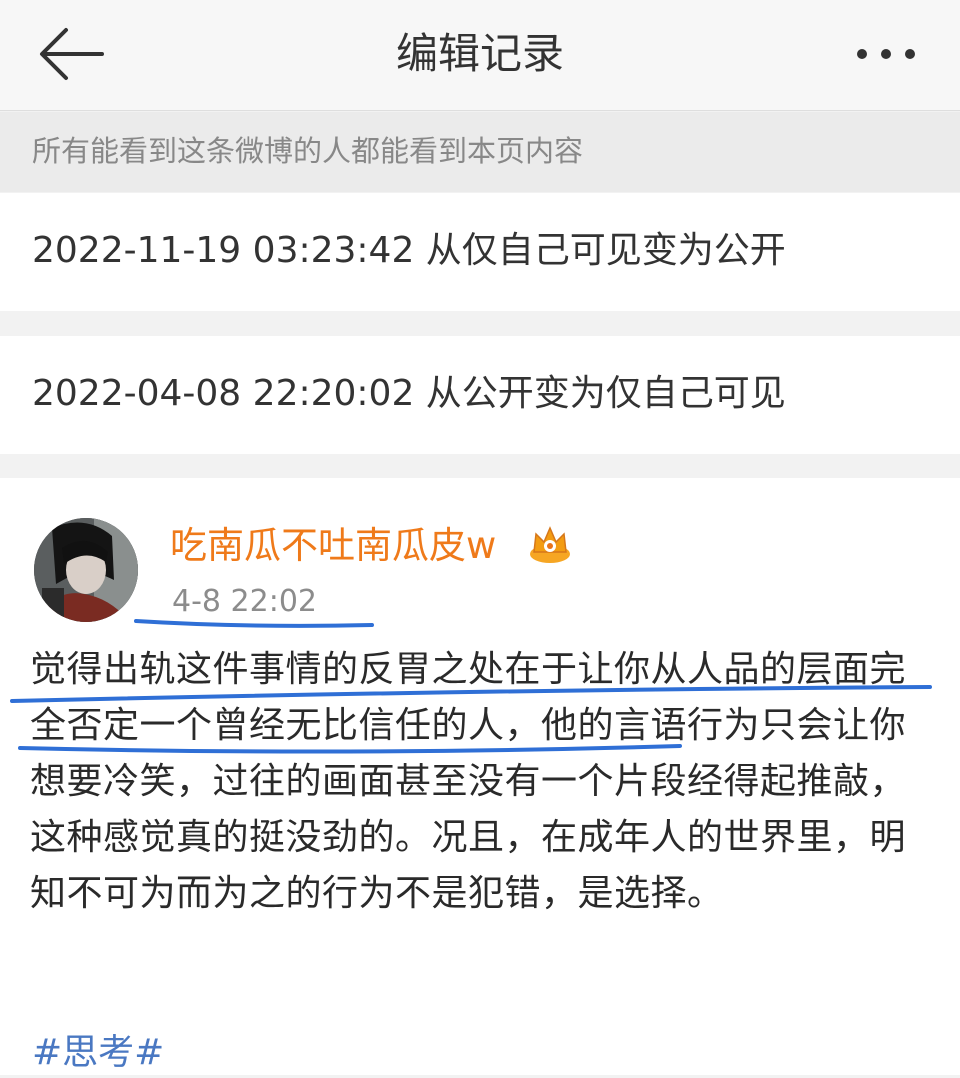 This screenshot has width=960, height=1078. What do you see at coordinates (333, 546) in the screenshot?
I see `post-author-name: 吃南瓜不吐南瓜皮w` at bounding box center [333, 546].